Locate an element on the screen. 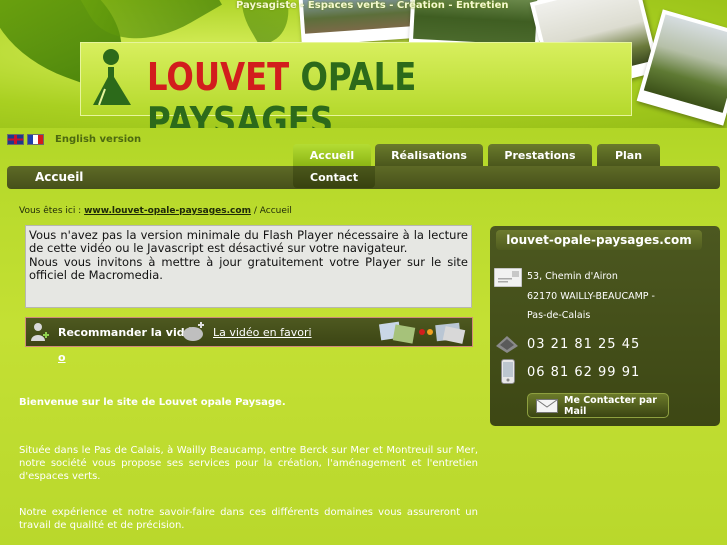 This screenshot has height=545, width=727. header-photo is located at coordinates (681, 67).